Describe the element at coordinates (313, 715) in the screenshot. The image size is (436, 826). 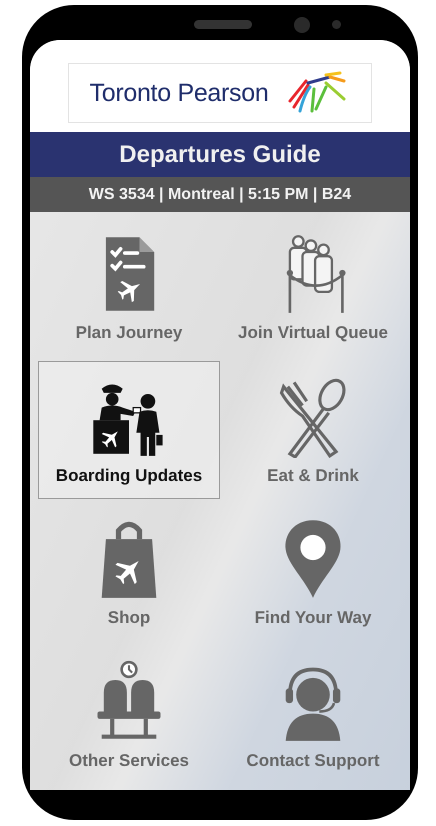
I see `menu-tile: Contact Support` at that location.